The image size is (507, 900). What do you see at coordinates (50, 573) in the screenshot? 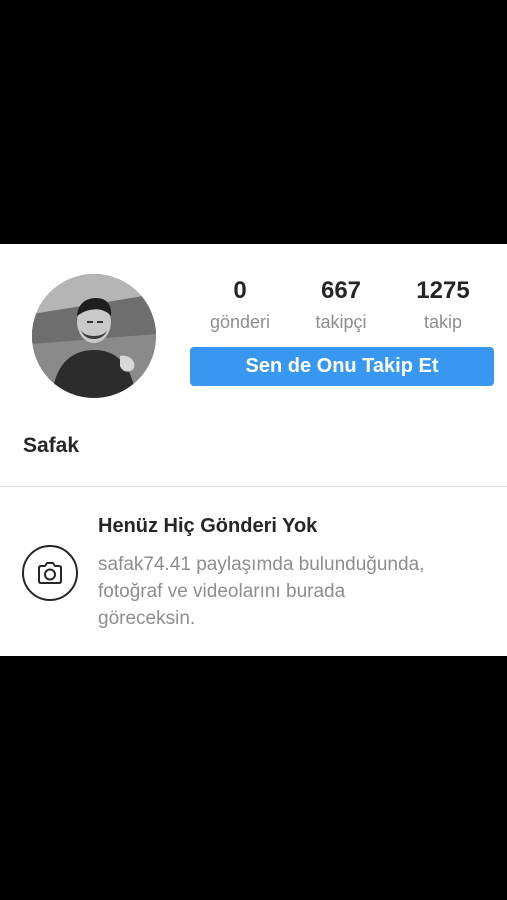
I see `camera-icon` at bounding box center [50, 573].